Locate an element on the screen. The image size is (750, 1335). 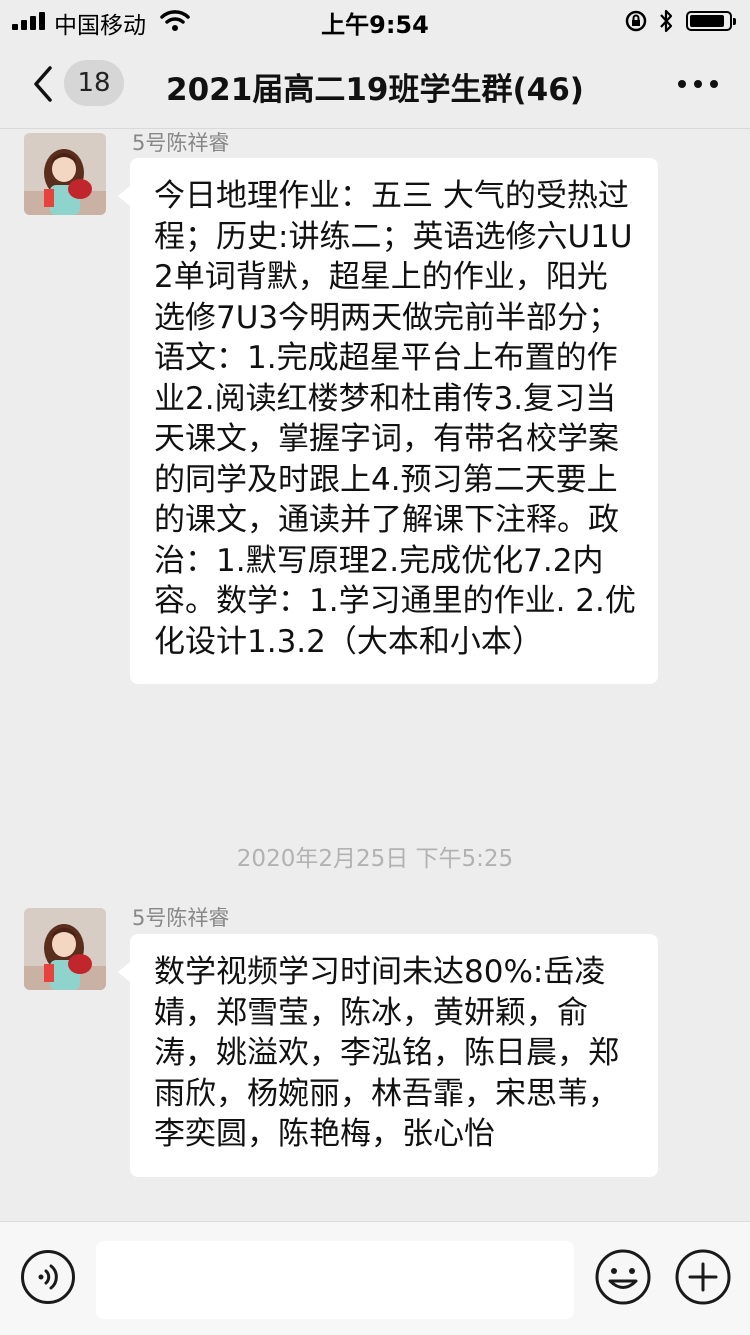
chat-title: 2021届高二19班学生群(46) is located at coordinates (375, 90).